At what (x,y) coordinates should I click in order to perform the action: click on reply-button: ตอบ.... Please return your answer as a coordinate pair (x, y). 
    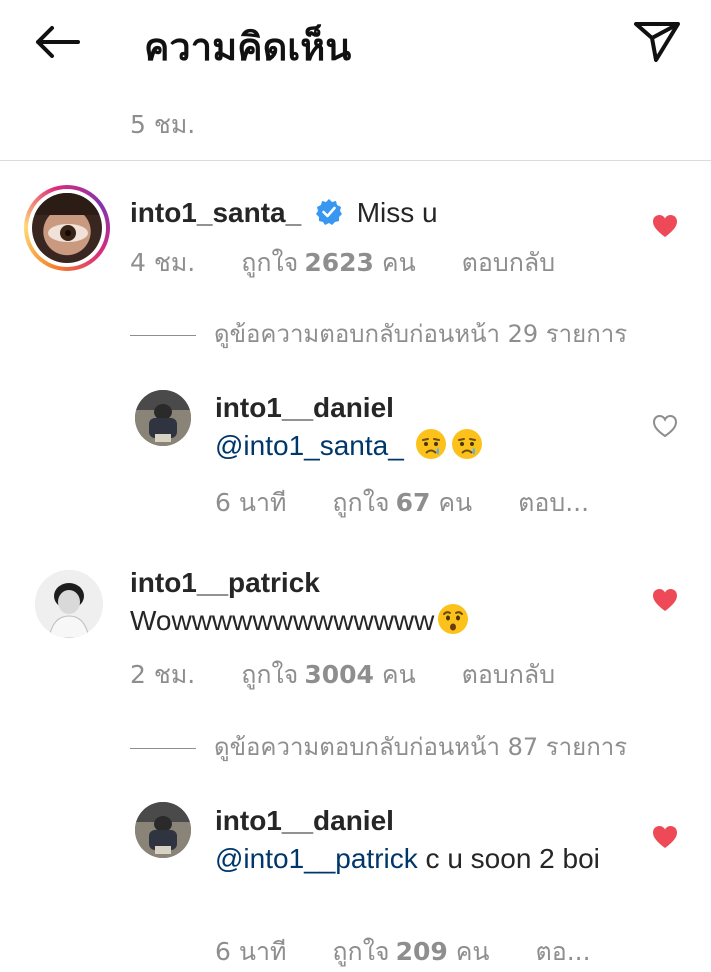
    Looking at the image, I should click on (553, 502).